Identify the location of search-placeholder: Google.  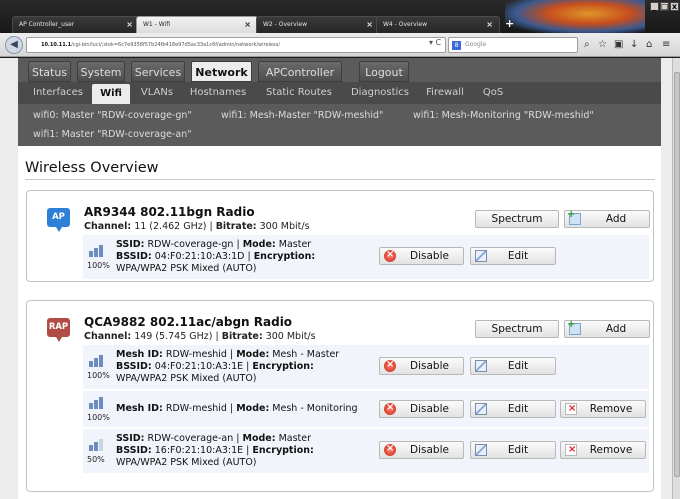
(476, 44).